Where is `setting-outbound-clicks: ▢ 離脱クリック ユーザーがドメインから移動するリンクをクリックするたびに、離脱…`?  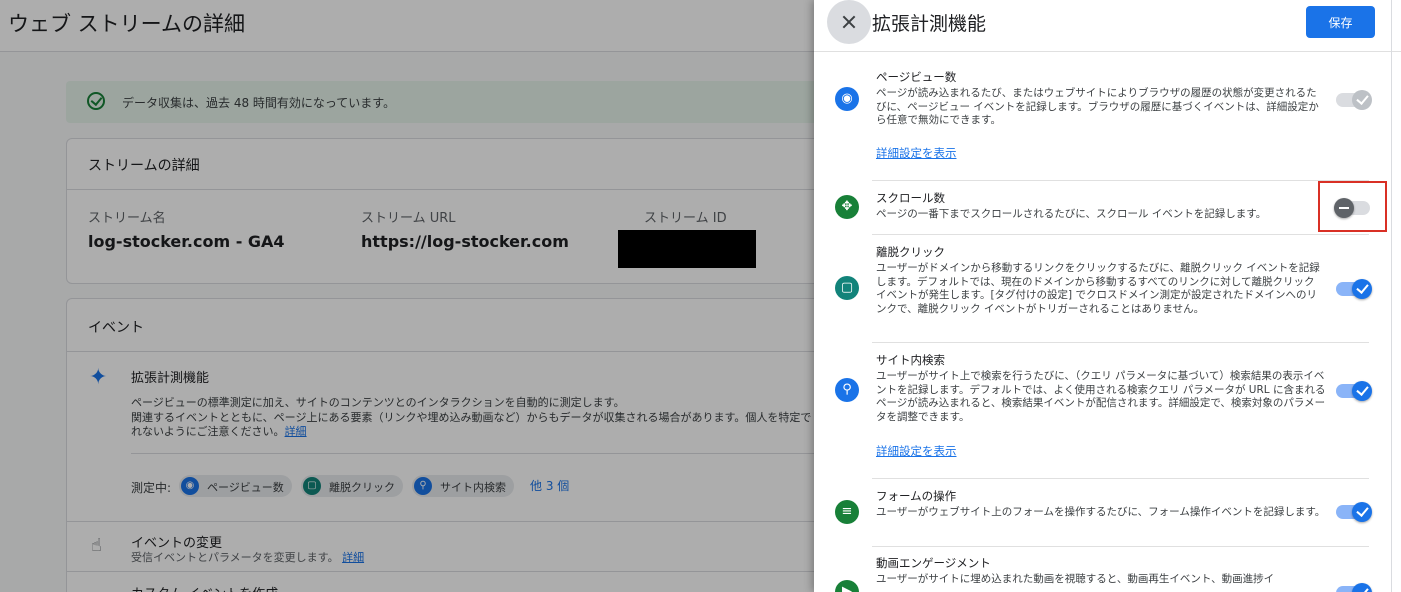
setting-outbound-clicks: ▢ 離脱クリック ユーザーがドメインから移動するリンクをクリックするたびに、離脱… is located at coordinates (1102, 288).